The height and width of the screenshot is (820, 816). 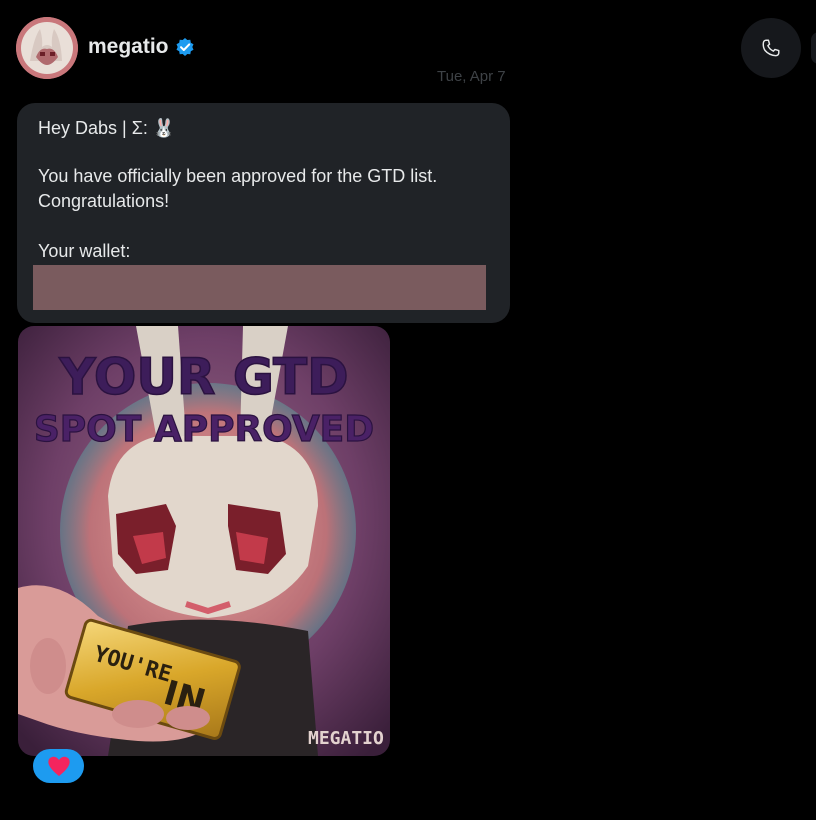 I want to click on wallet-label: Your wallet:, so click(x=84, y=251).